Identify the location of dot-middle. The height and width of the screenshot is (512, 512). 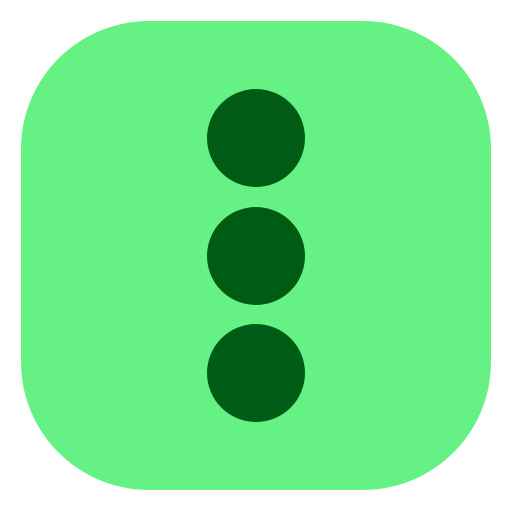
(256, 256).